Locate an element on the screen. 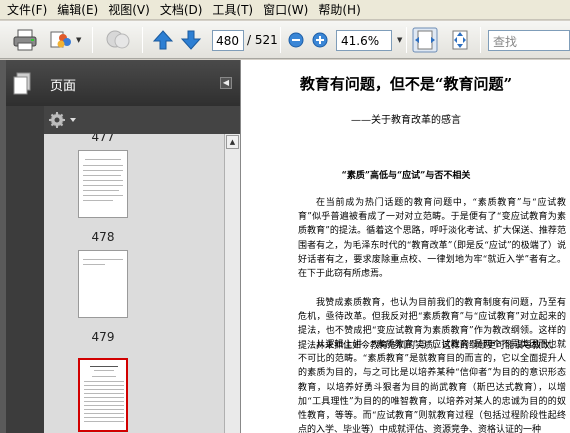  fit-page-icon is located at coordinates (460, 40).